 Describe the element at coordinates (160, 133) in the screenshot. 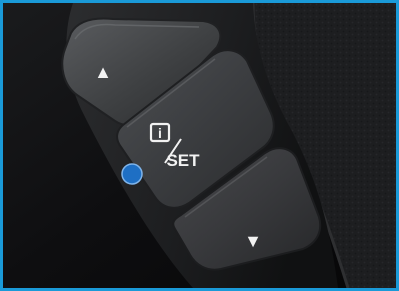

I see `svg-text: i` at that location.